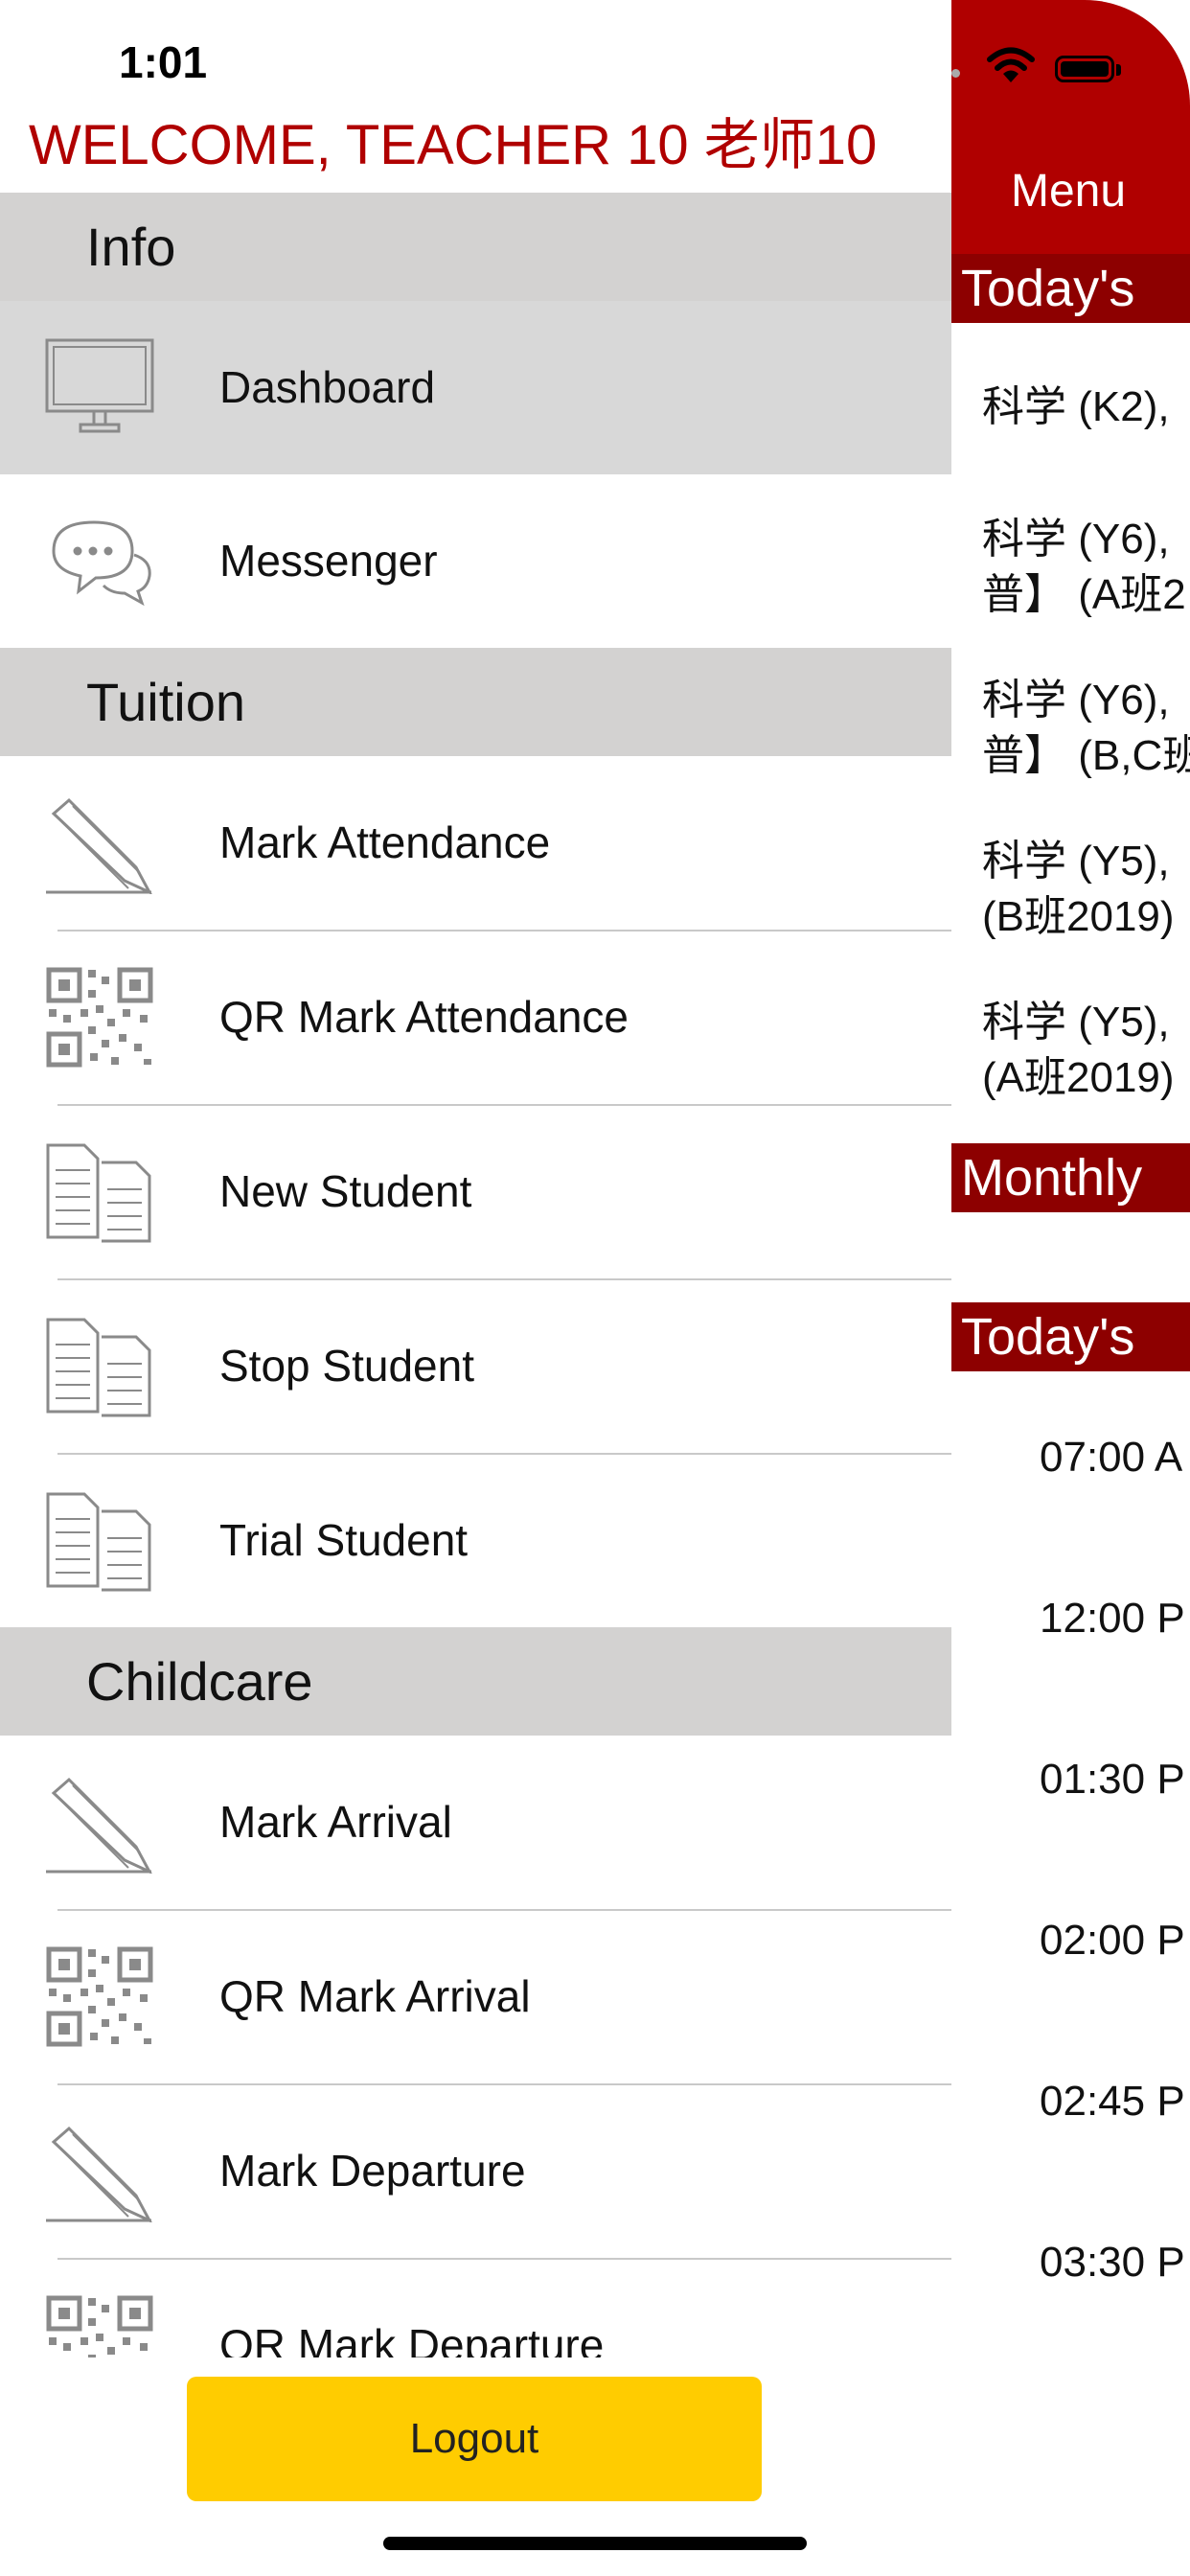 This screenshot has width=1190, height=2576. What do you see at coordinates (1086, 407) in the screenshot?
I see `class-item: 科学 (K2),` at bounding box center [1086, 407].